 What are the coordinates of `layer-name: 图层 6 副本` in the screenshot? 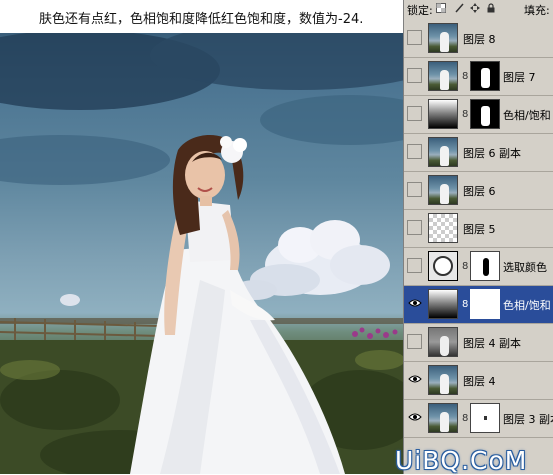 It's located at (492, 153).